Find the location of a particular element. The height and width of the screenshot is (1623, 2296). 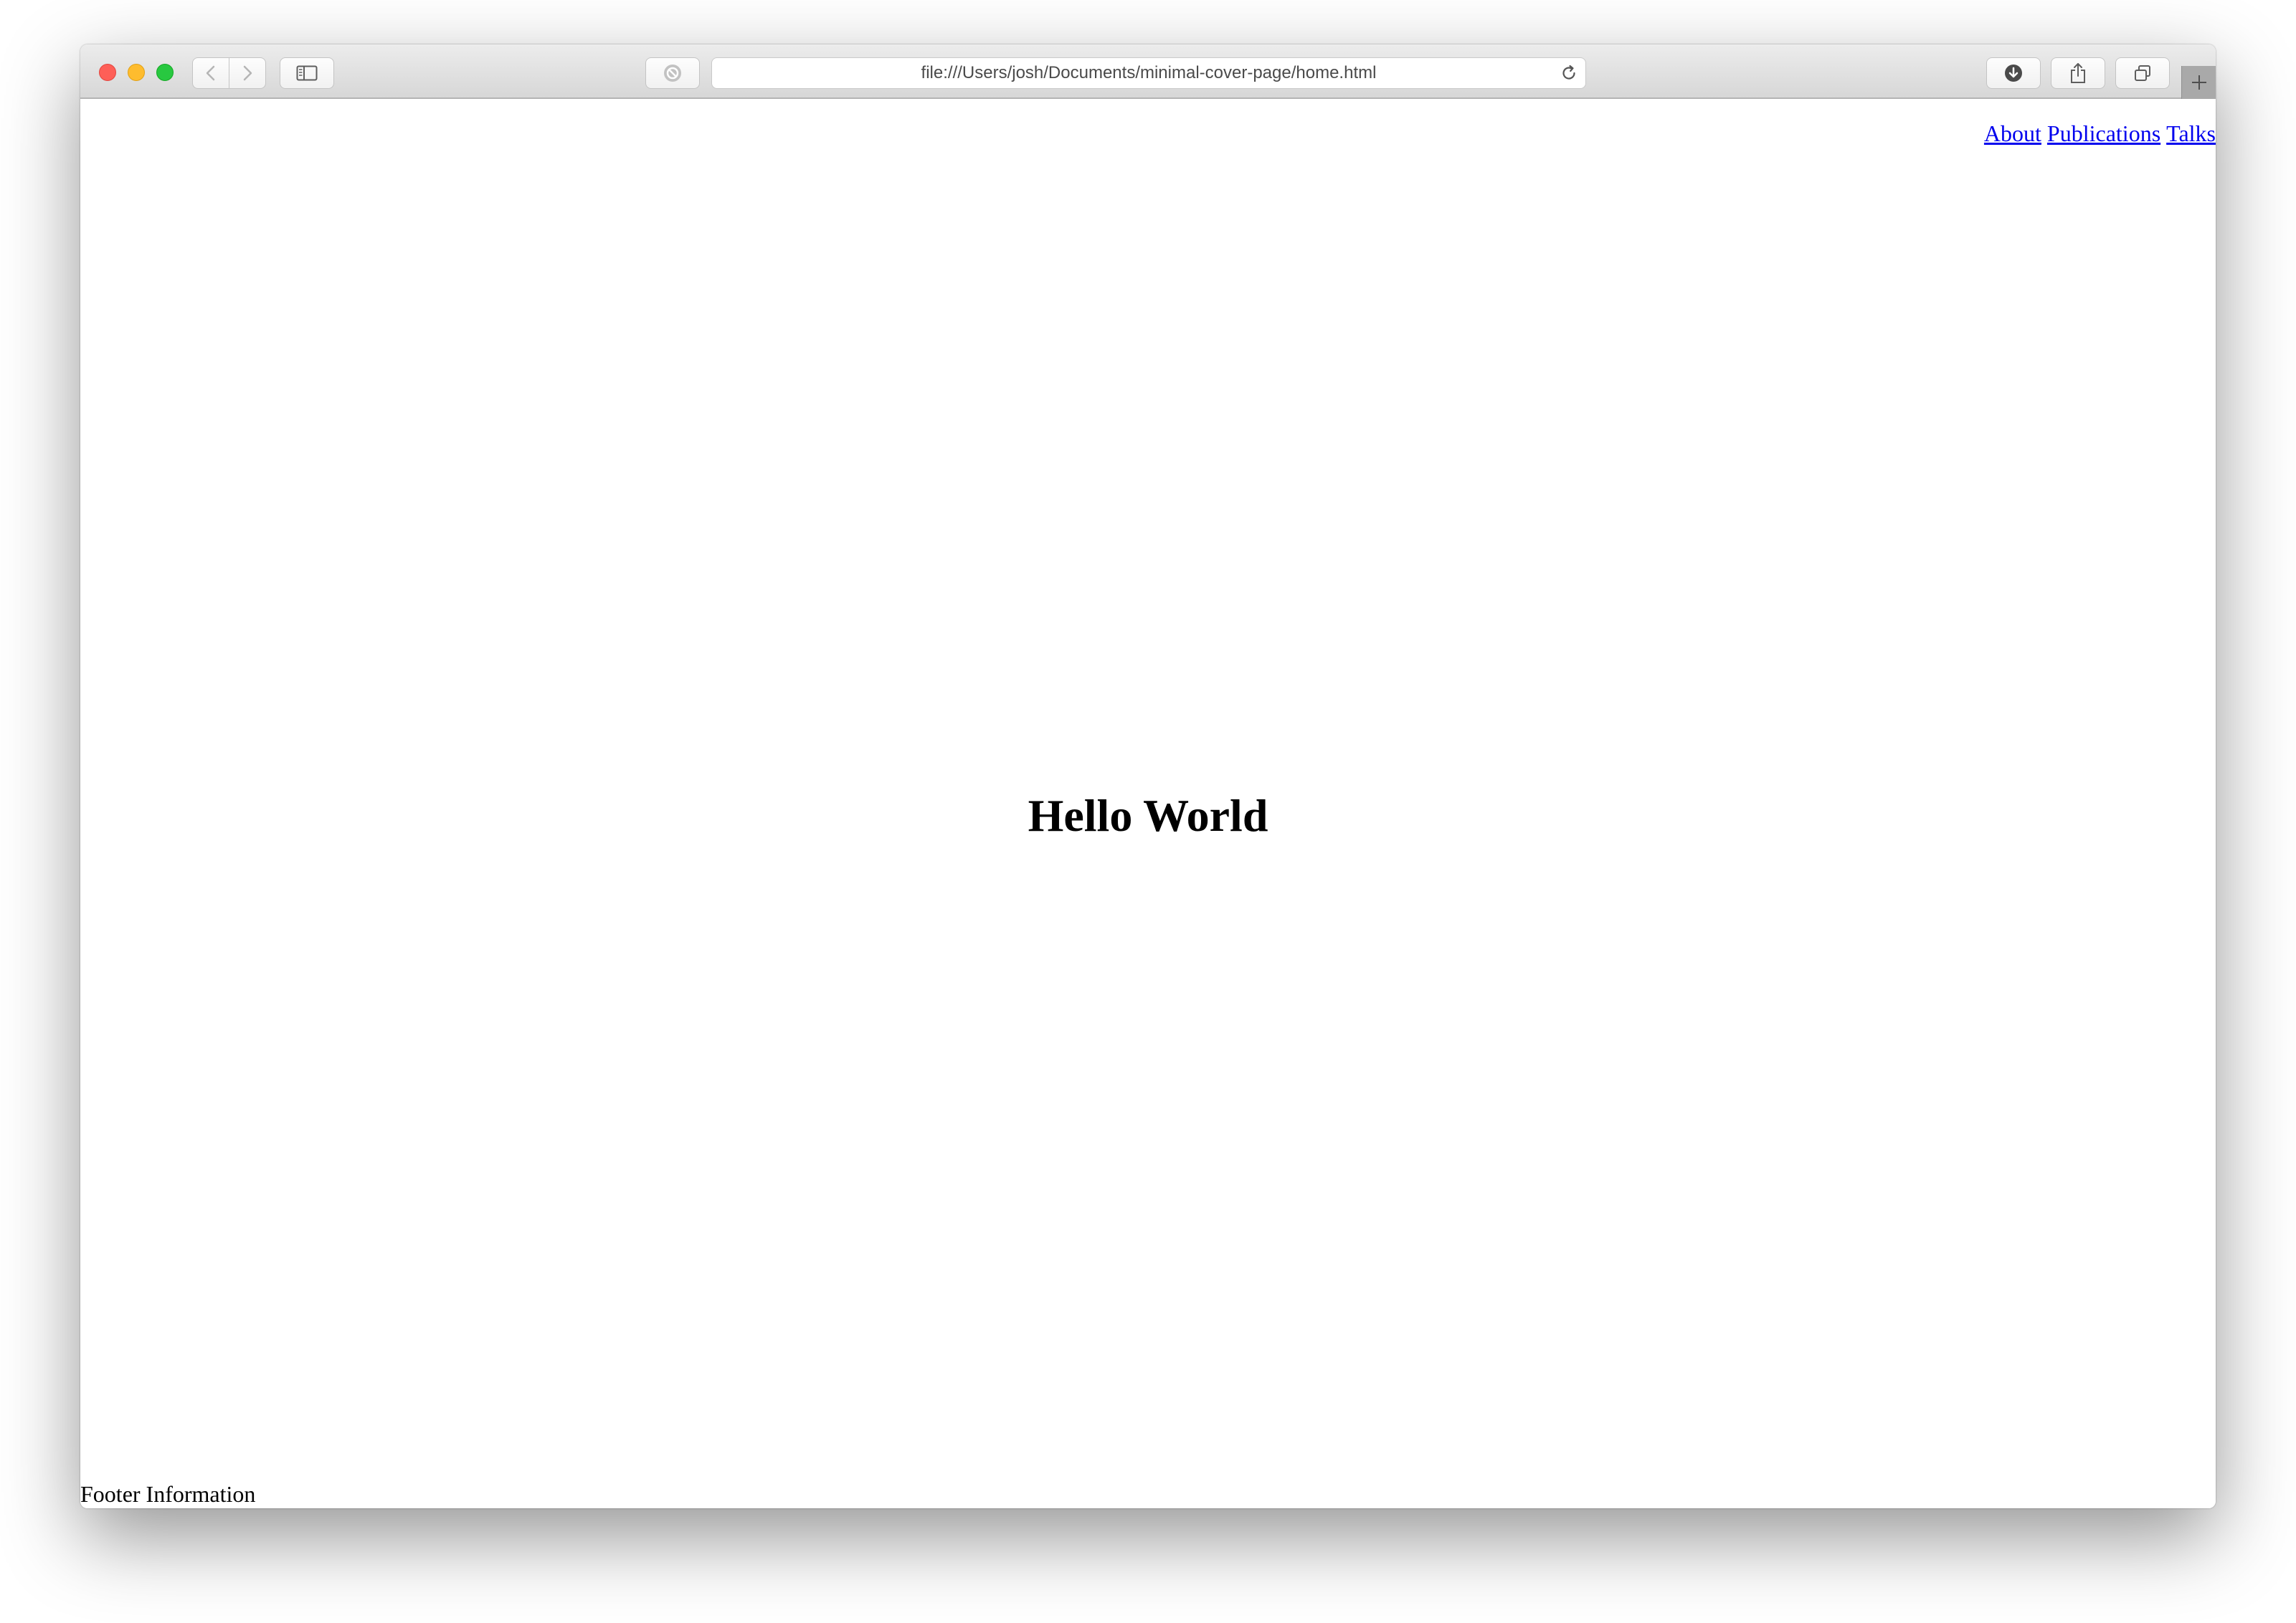

chevron-right-icon is located at coordinates (248, 73).